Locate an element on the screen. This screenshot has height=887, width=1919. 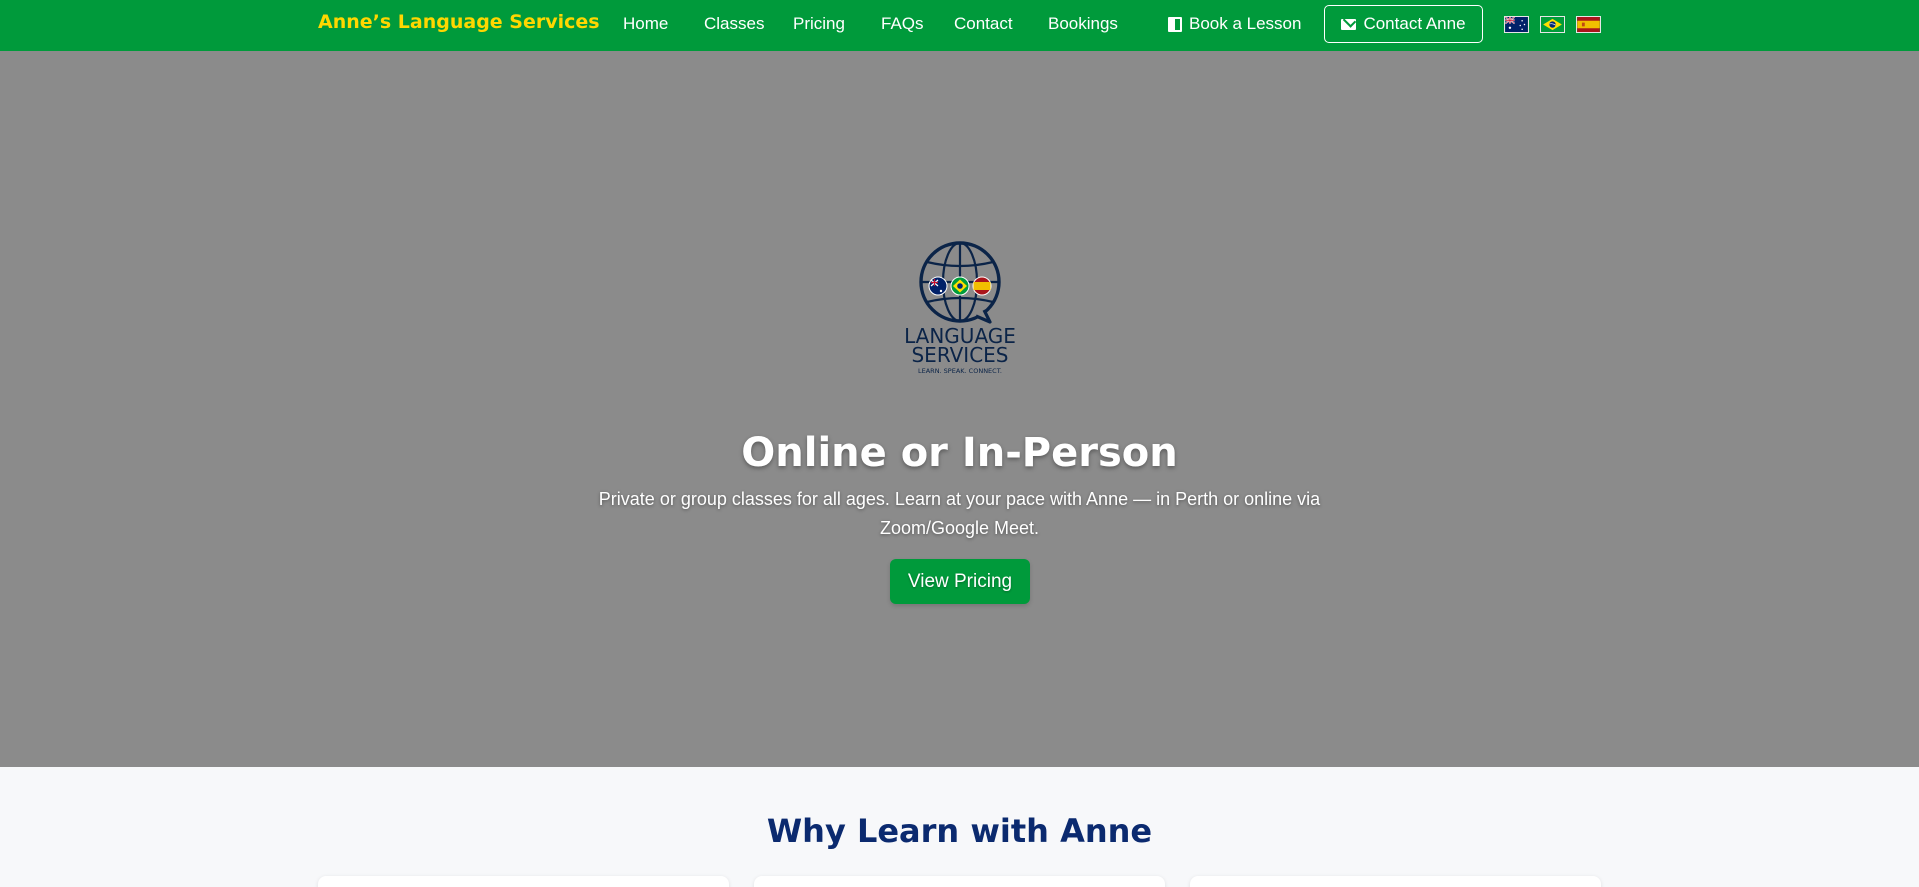
contact-anne-label: Contact Anne is located at coordinates (1414, 23).